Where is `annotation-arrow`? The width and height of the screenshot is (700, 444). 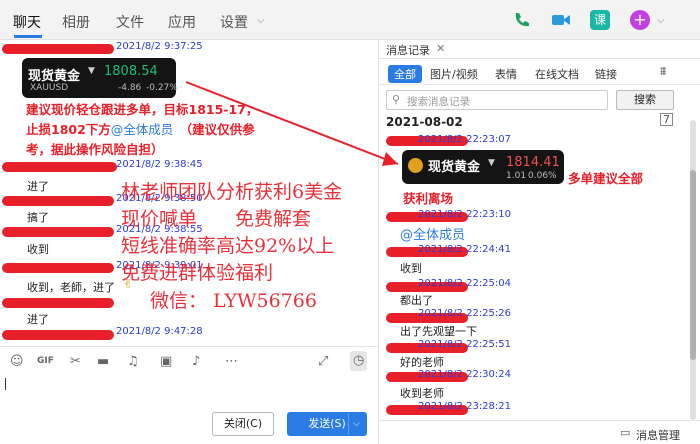 annotation-arrow is located at coordinates (292, 123).